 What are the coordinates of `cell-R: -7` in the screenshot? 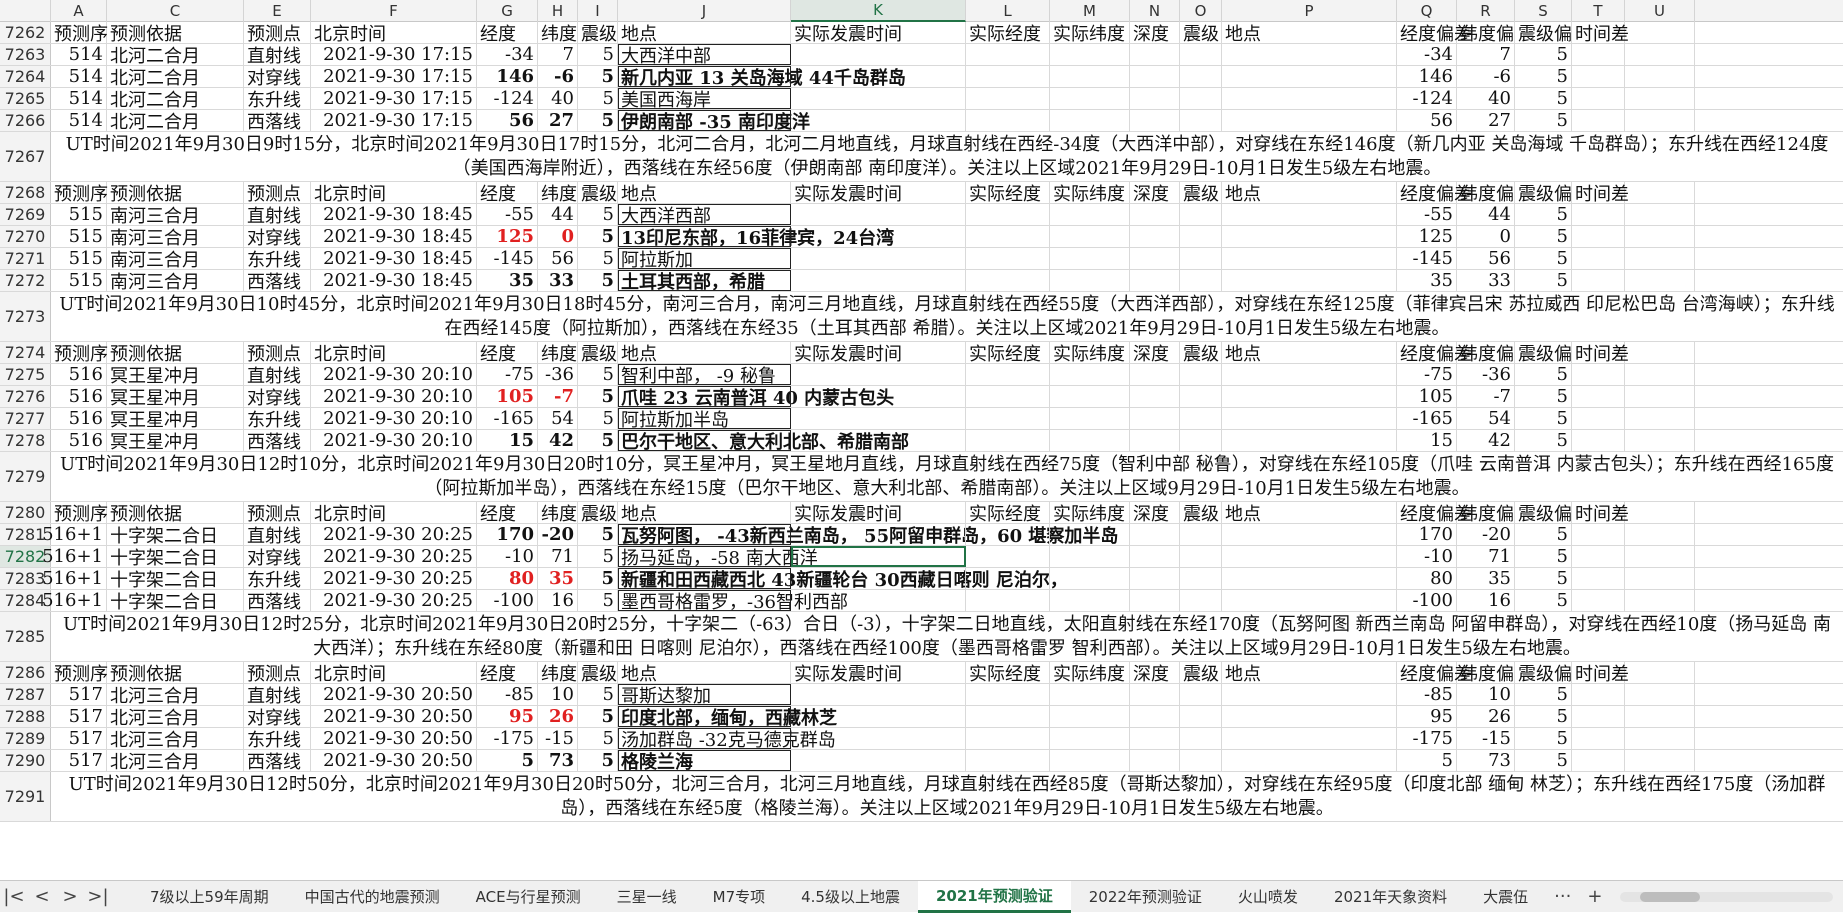 It's located at (1486, 396).